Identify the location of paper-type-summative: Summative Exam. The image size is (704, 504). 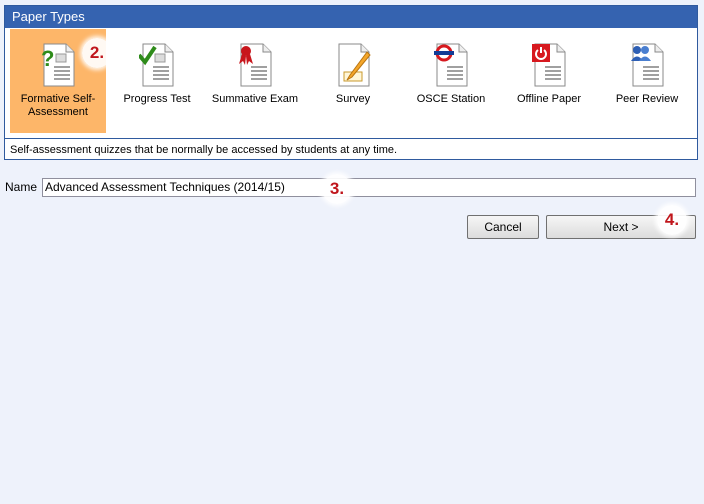
(255, 81).